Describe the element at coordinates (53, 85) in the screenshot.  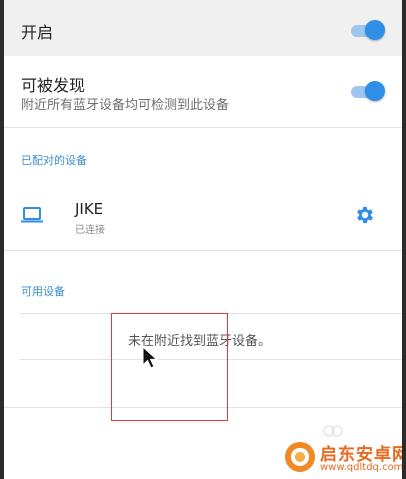
I see `discoverable-label: 可被发现` at that location.